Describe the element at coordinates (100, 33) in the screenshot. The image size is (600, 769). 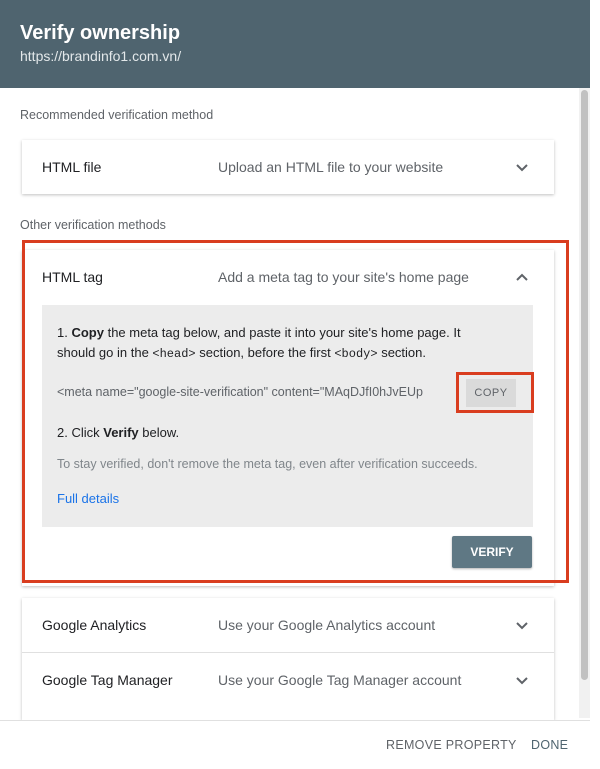
I see `dialog-title: Verify ownership` at that location.